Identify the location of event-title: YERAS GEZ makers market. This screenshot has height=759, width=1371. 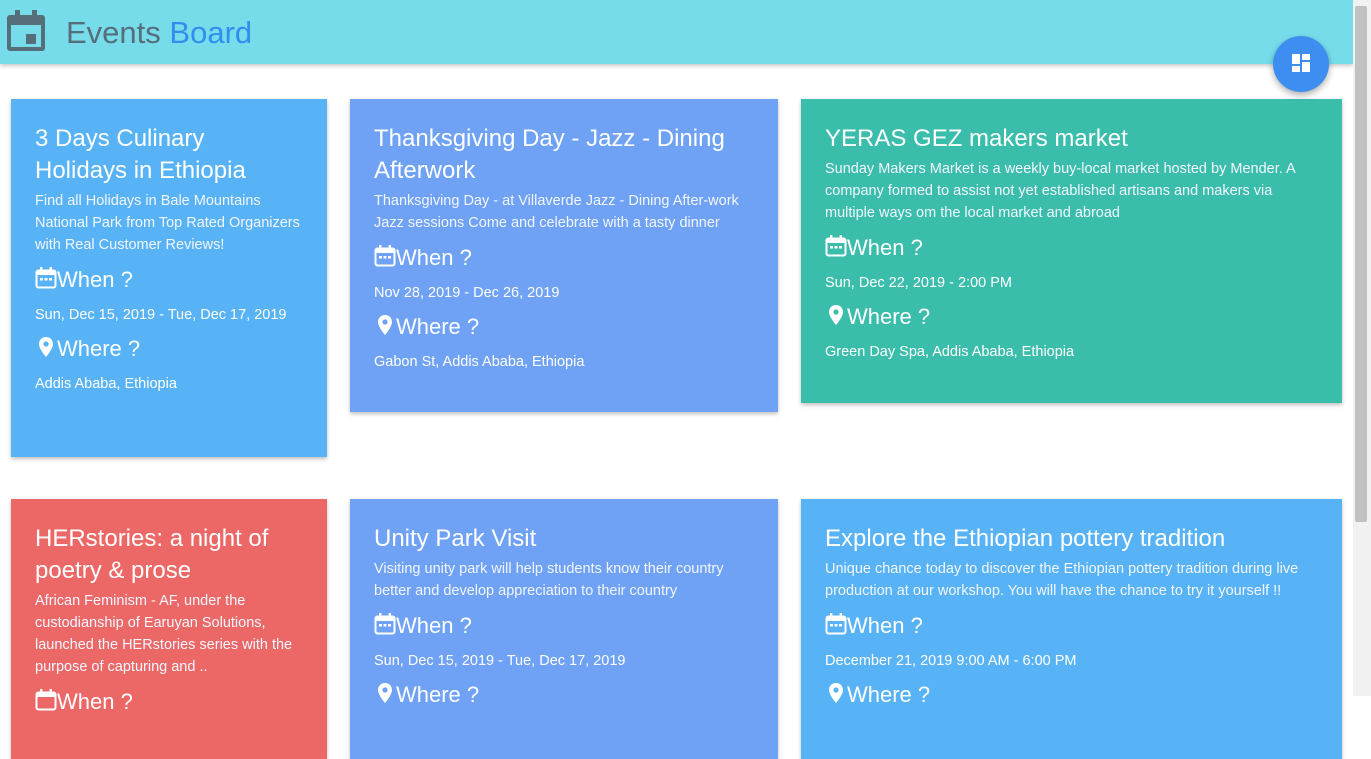
(976, 138).